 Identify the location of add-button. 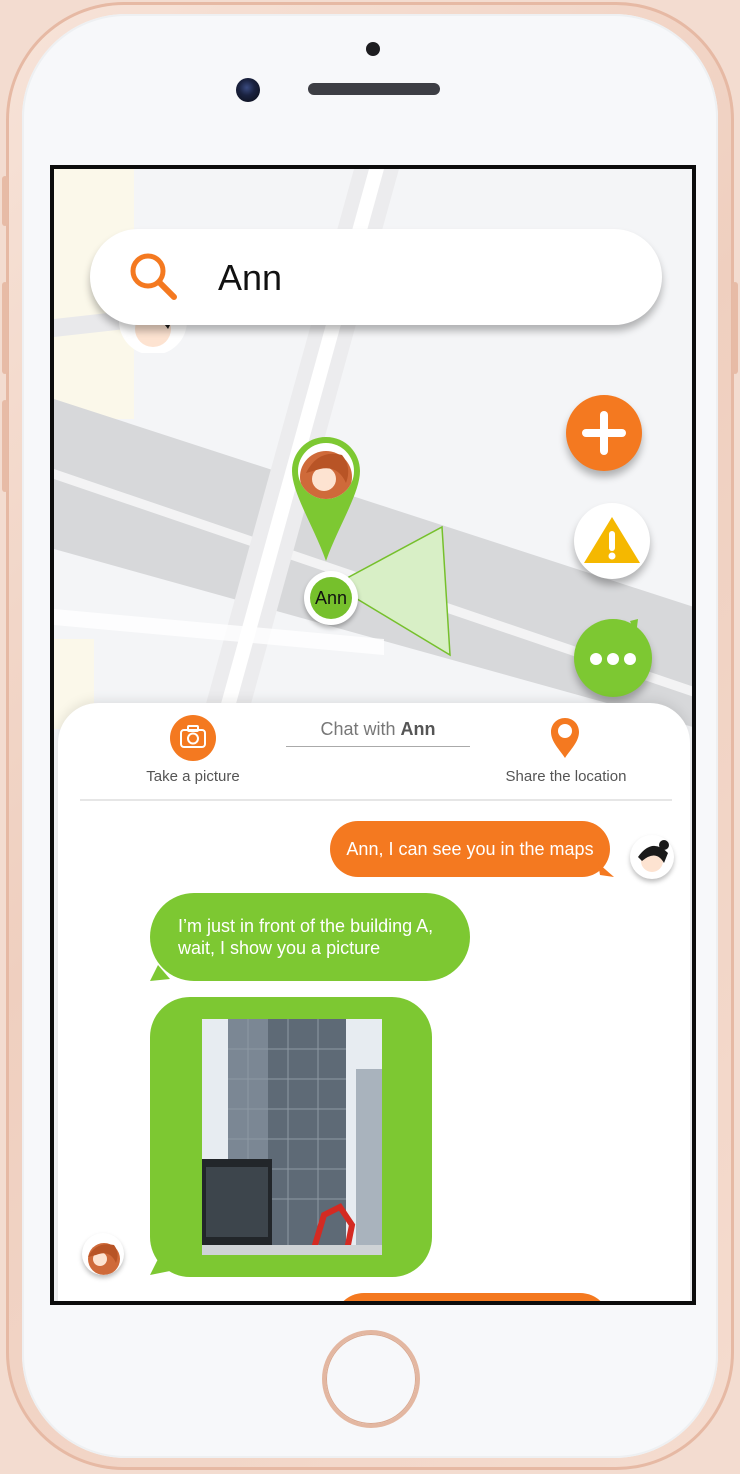
(604, 433).